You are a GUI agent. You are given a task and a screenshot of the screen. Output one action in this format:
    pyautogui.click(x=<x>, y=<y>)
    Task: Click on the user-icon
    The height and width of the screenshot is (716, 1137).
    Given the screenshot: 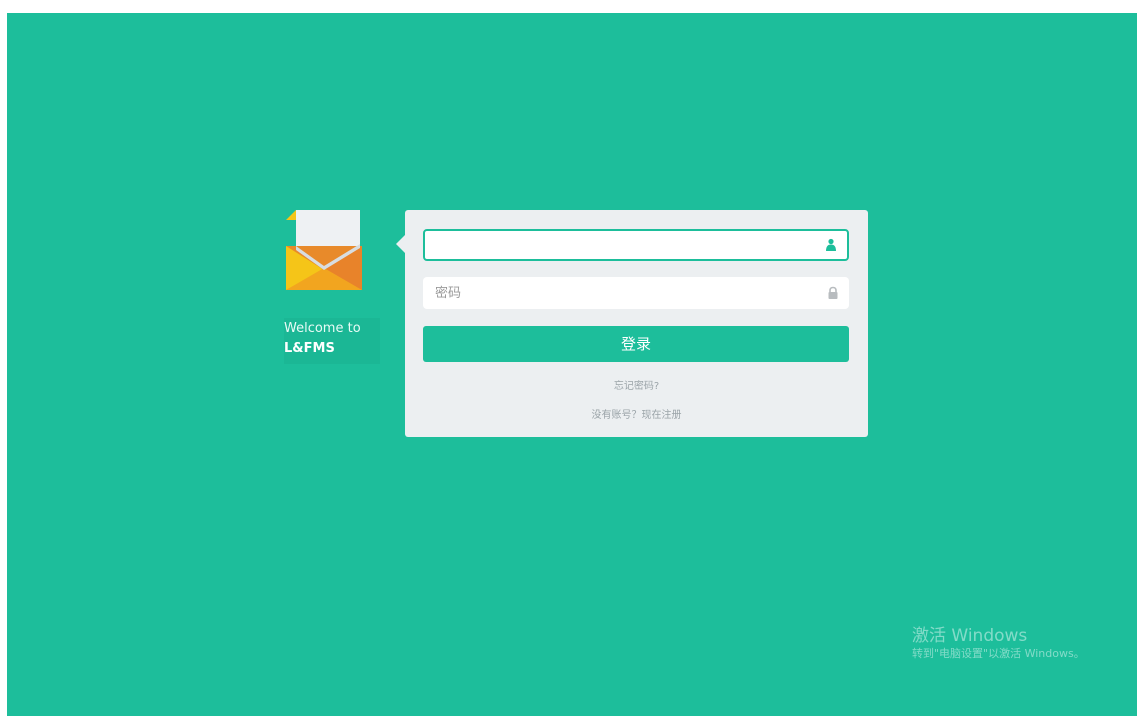 What is the action you would take?
    pyautogui.click(x=831, y=244)
    